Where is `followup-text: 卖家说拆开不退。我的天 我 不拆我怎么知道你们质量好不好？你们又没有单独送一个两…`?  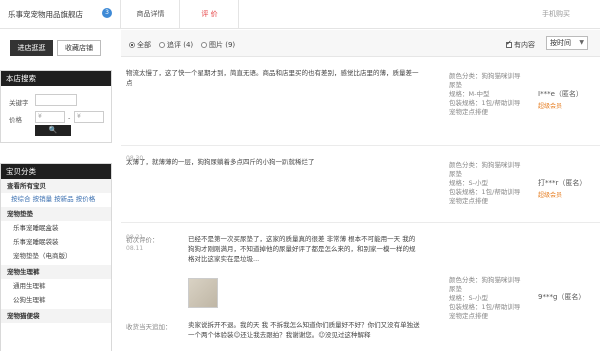
followup-text: 卖家说拆开不退。我的天 我 不拆我怎么知道你们质量好不好？你们又没有单独送一个两… is located at coordinates (304, 330).